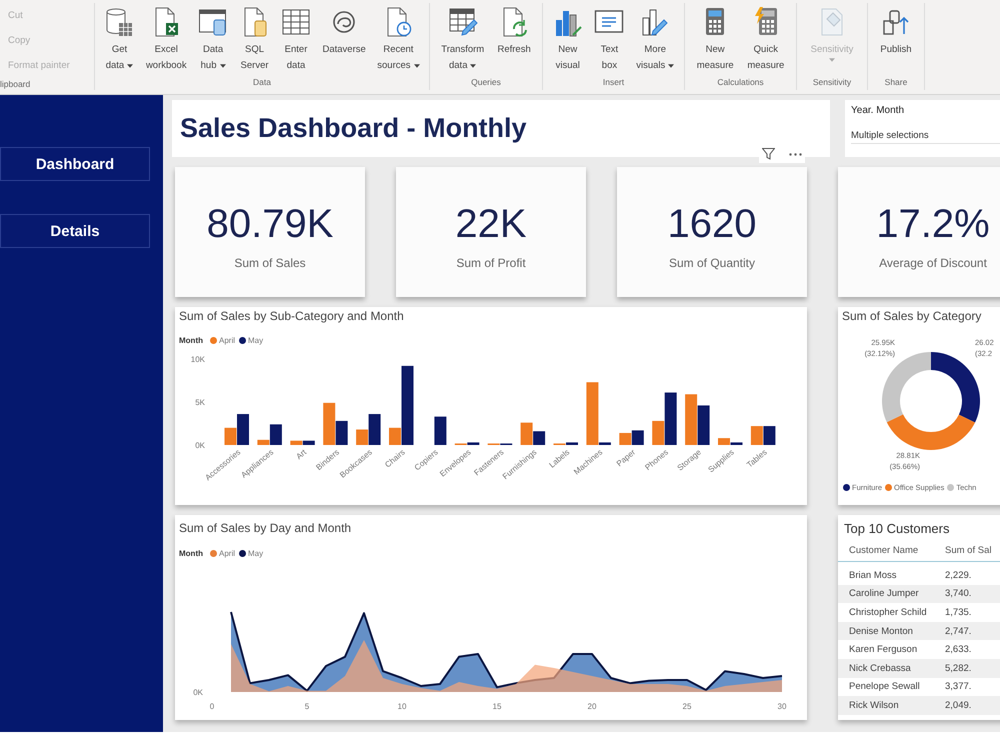 This screenshot has width=1000, height=750. I want to click on kpi-label: Average of Discount, so click(933, 263).